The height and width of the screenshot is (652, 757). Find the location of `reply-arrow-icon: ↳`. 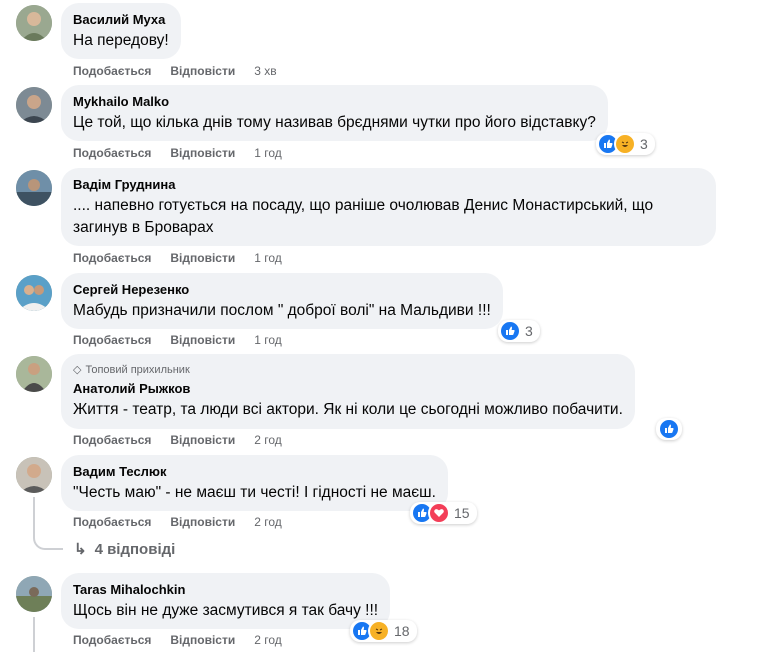

reply-arrow-icon: ↳ is located at coordinates (80, 549).